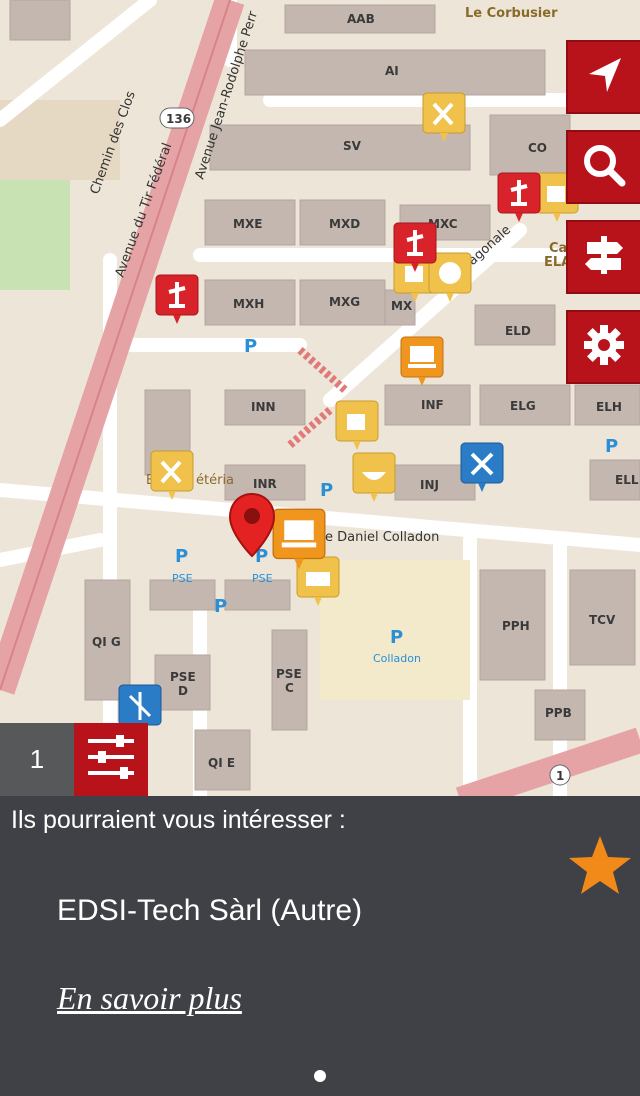 The image size is (640, 1096). Describe the element at coordinates (178, 820) in the screenshot. I see `panel-heading: Ils pourraient vous intéresser :` at that location.